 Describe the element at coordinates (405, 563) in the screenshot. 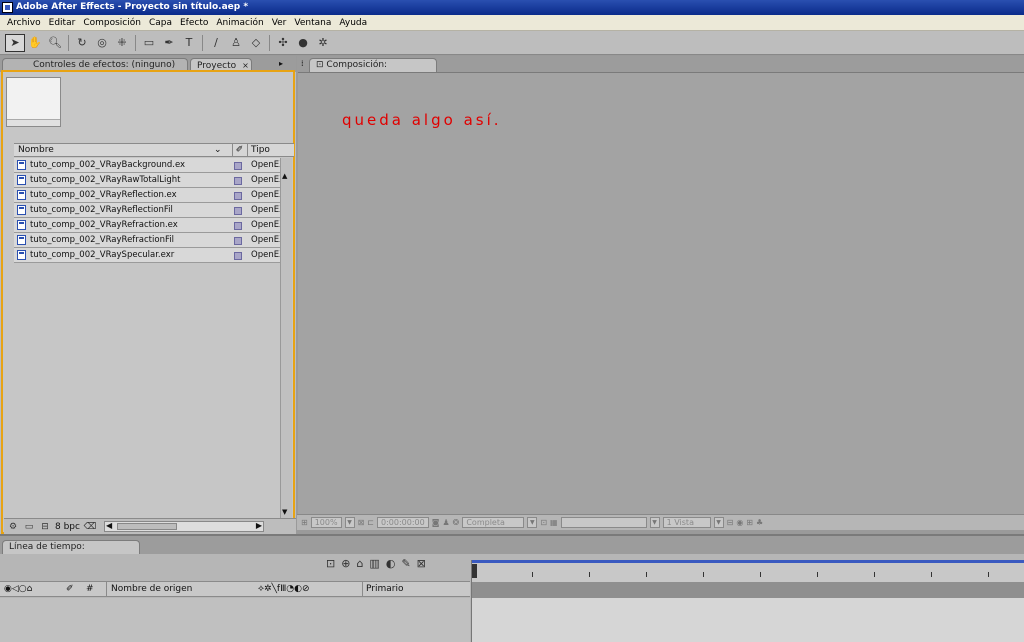

I see `brainstorm-icon: ✎` at that location.